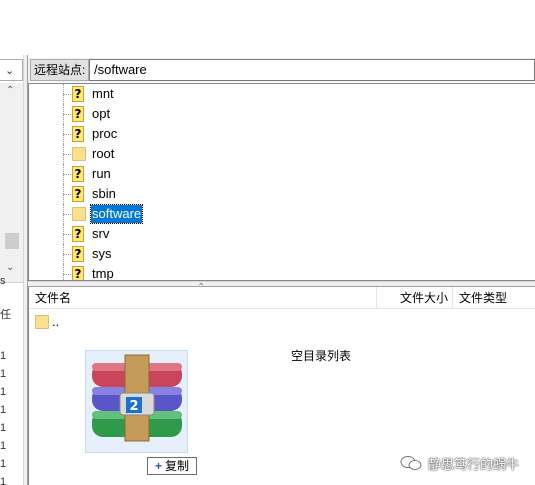 The height and width of the screenshot is (485, 535). I want to click on tree-item-srv: ? srv, so click(179, 234).